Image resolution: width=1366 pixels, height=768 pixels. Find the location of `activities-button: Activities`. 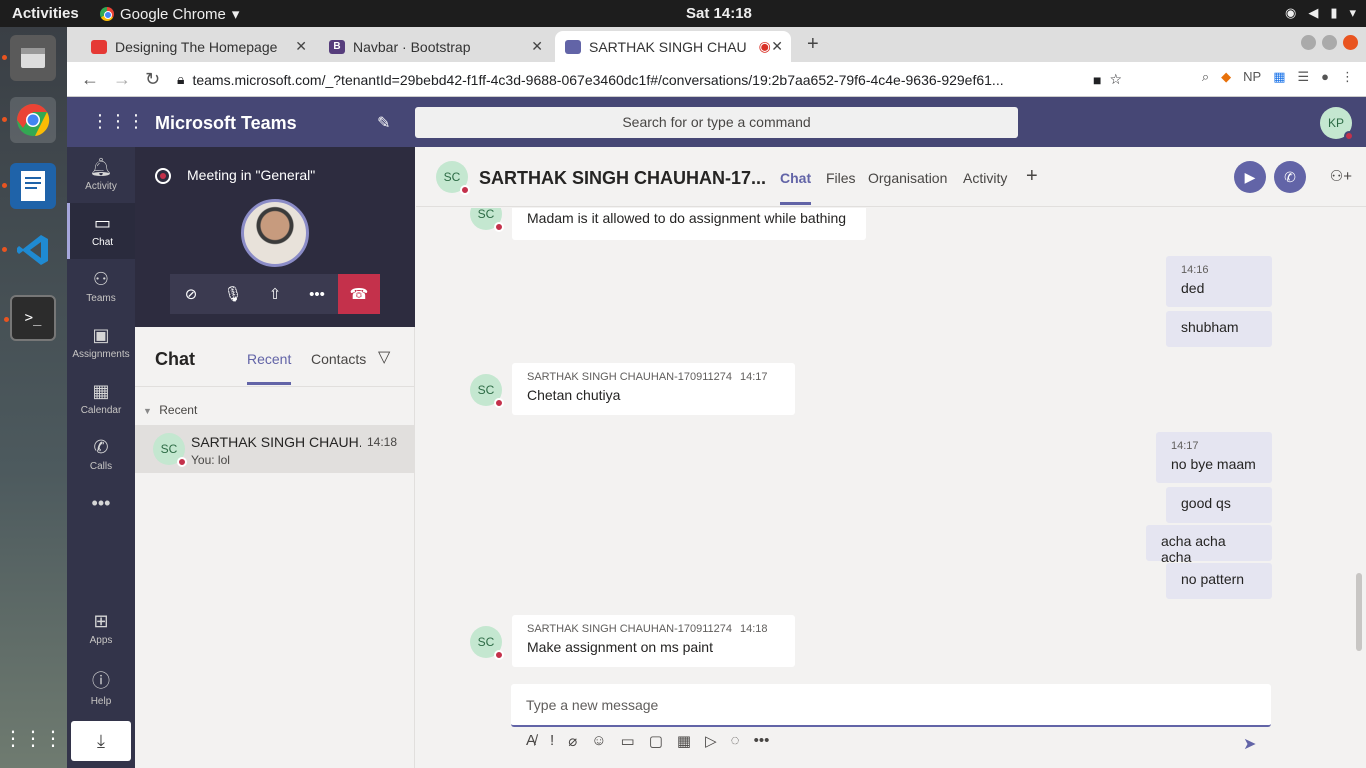

activities-button: Activities is located at coordinates (45, 13).